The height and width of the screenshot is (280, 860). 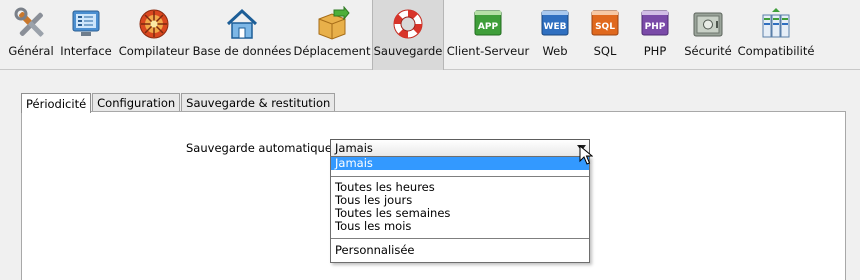 I want to click on svg-text: SQL, so click(x=605, y=27).